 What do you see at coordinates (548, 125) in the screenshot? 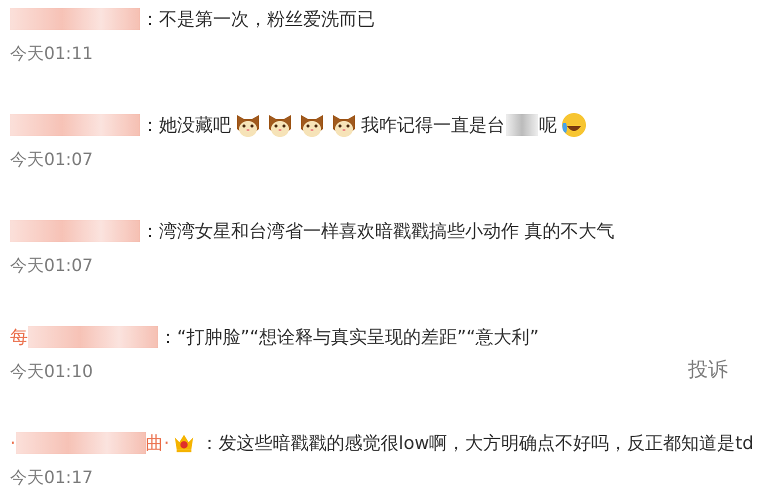
I see `comment-text: 呢` at bounding box center [548, 125].